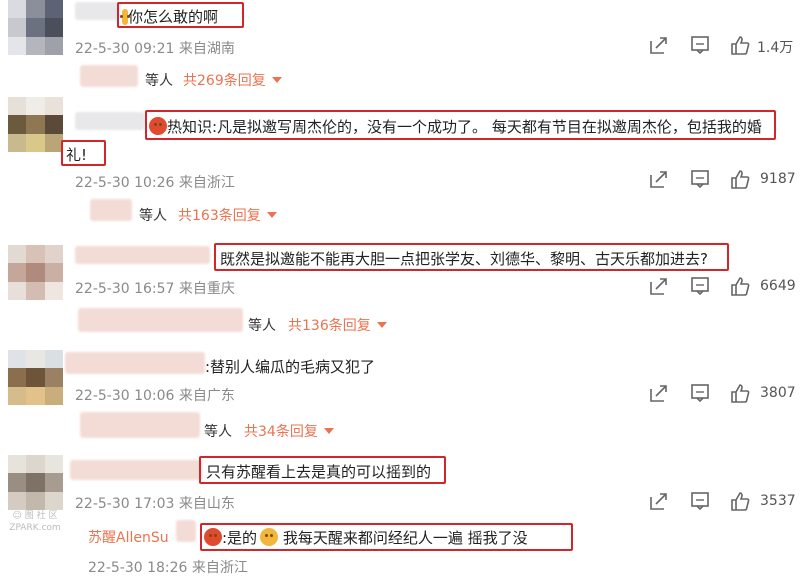 This screenshot has height=580, width=800. Describe the element at coordinates (289, 431) in the screenshot. I see `reply-count-link: 共34条回复` at that location.